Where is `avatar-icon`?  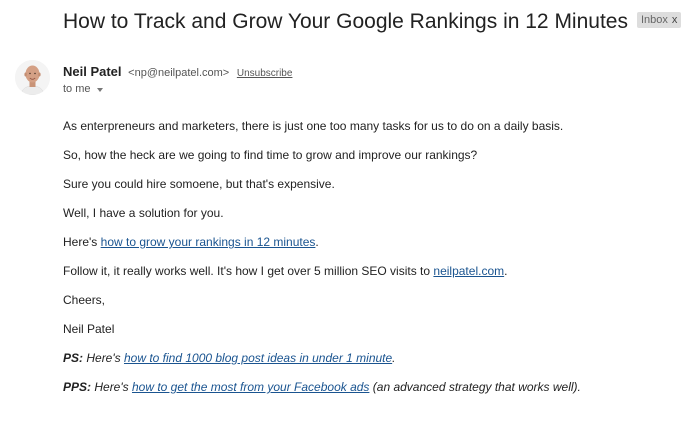 avatar-icon is located at coordinates (32, 77).